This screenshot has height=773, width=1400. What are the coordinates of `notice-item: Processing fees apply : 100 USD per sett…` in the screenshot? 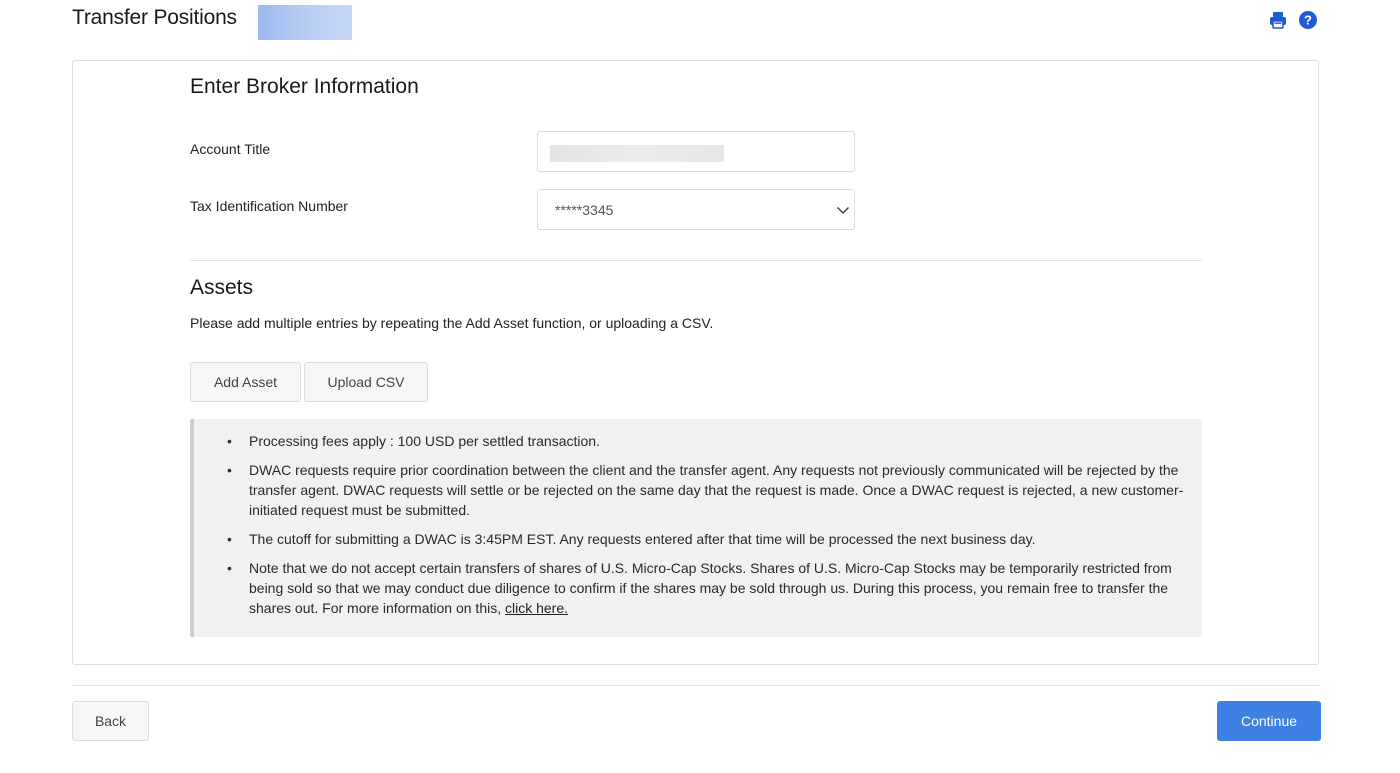 It's located at (705, 441).